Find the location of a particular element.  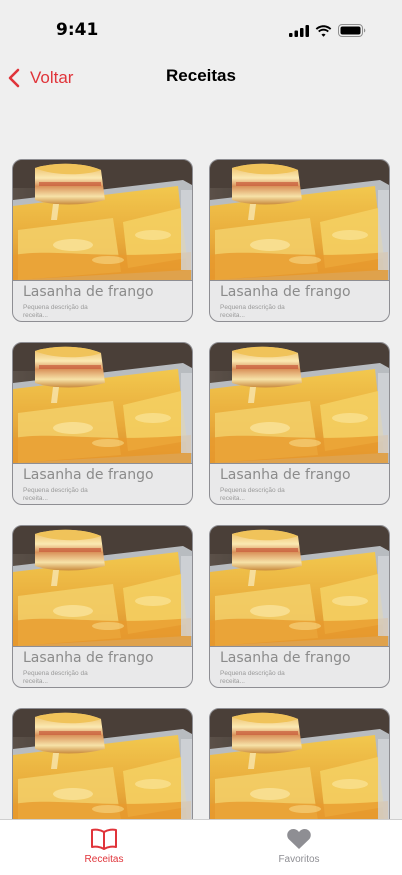

navigation-bar: Voltar Receitas is located at coordinates (201, 78).